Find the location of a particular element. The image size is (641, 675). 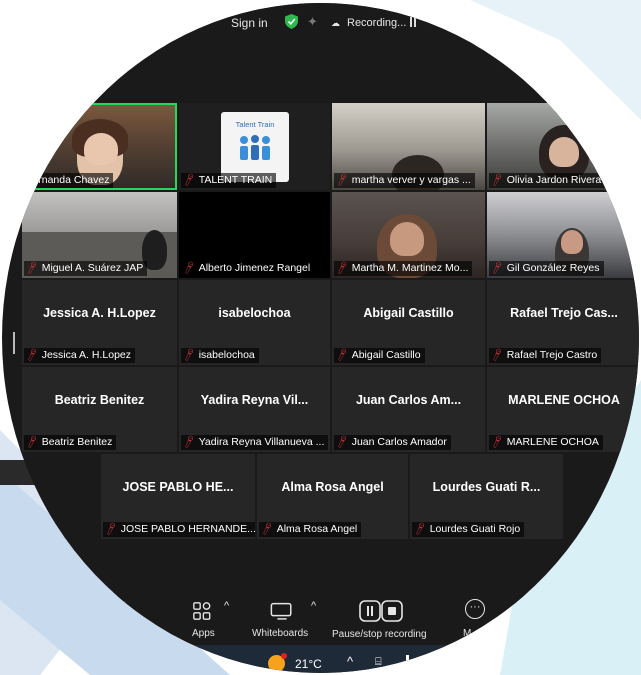

participant-tile: Abigail Castillo 🎤︎ Abigail Castillo is located at coordinates (408, 322).